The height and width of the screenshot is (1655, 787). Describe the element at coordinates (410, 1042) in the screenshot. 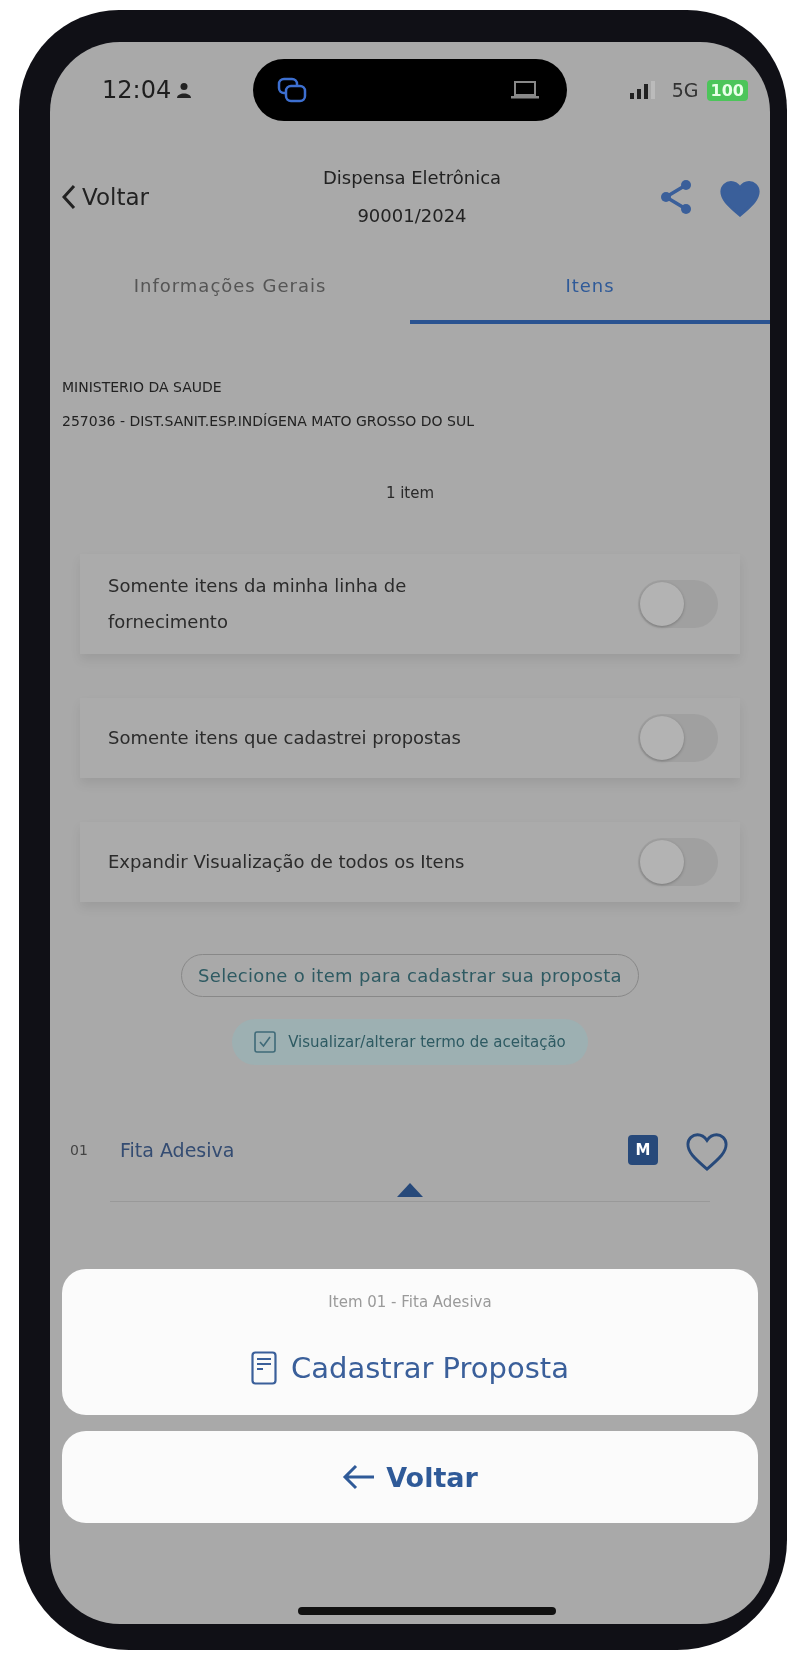

I see `terms-button: Visualizar/alterar termo de aceitação` at that location.